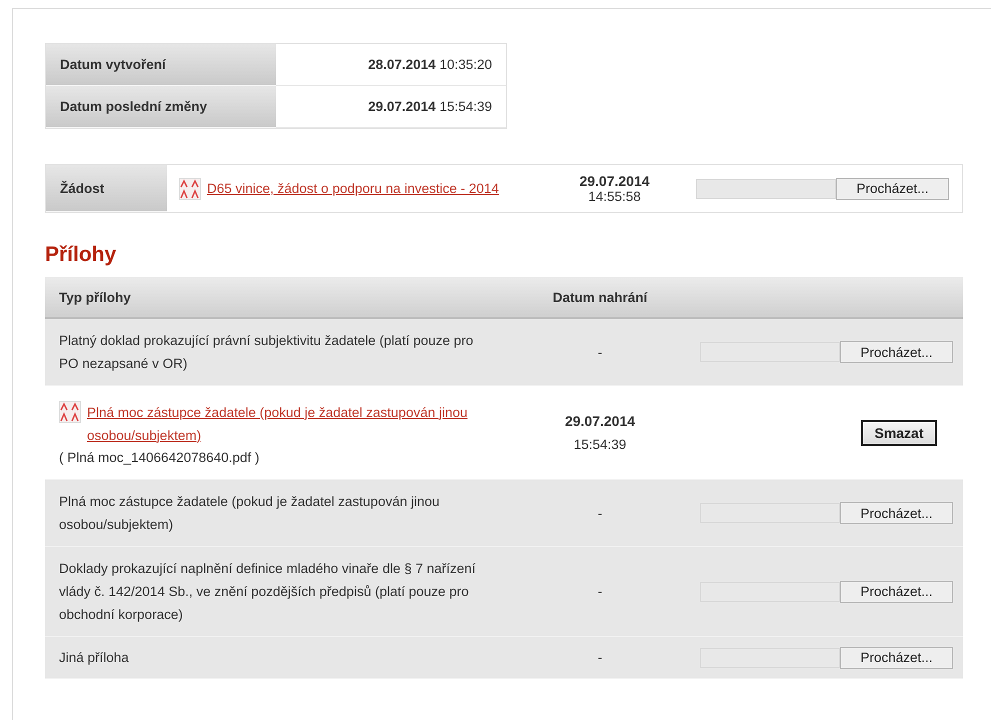 The image size is (991, 720). What do you see at coordinates (614, 196) in the screenshot?
I see `upload-time: 14:55:58` at bounding box center [614, 196].